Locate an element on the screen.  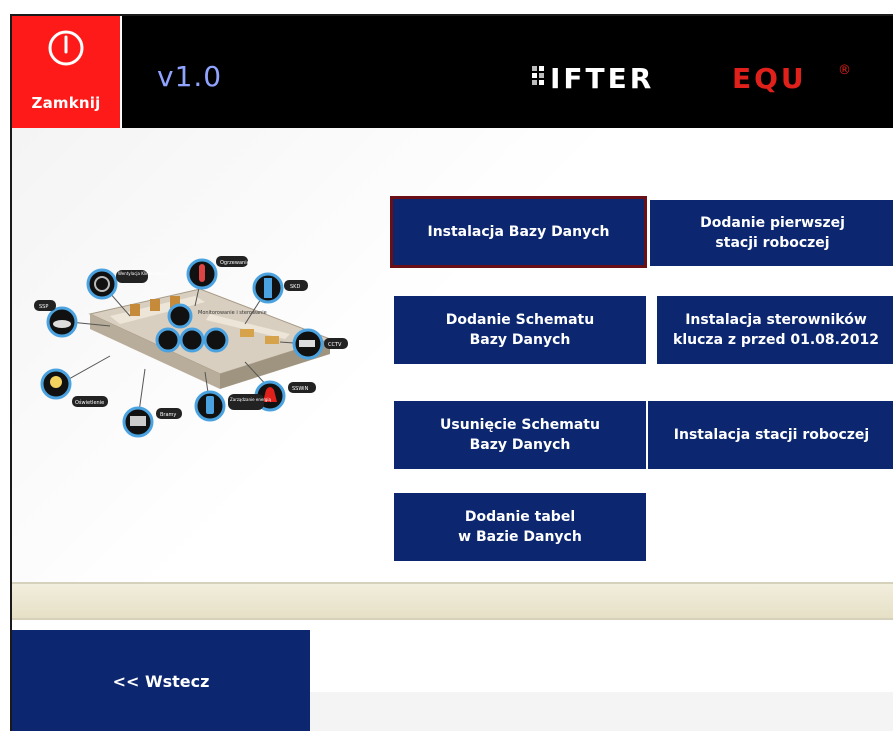
back-button: << Wstecz is located at coordinates (161, 680).